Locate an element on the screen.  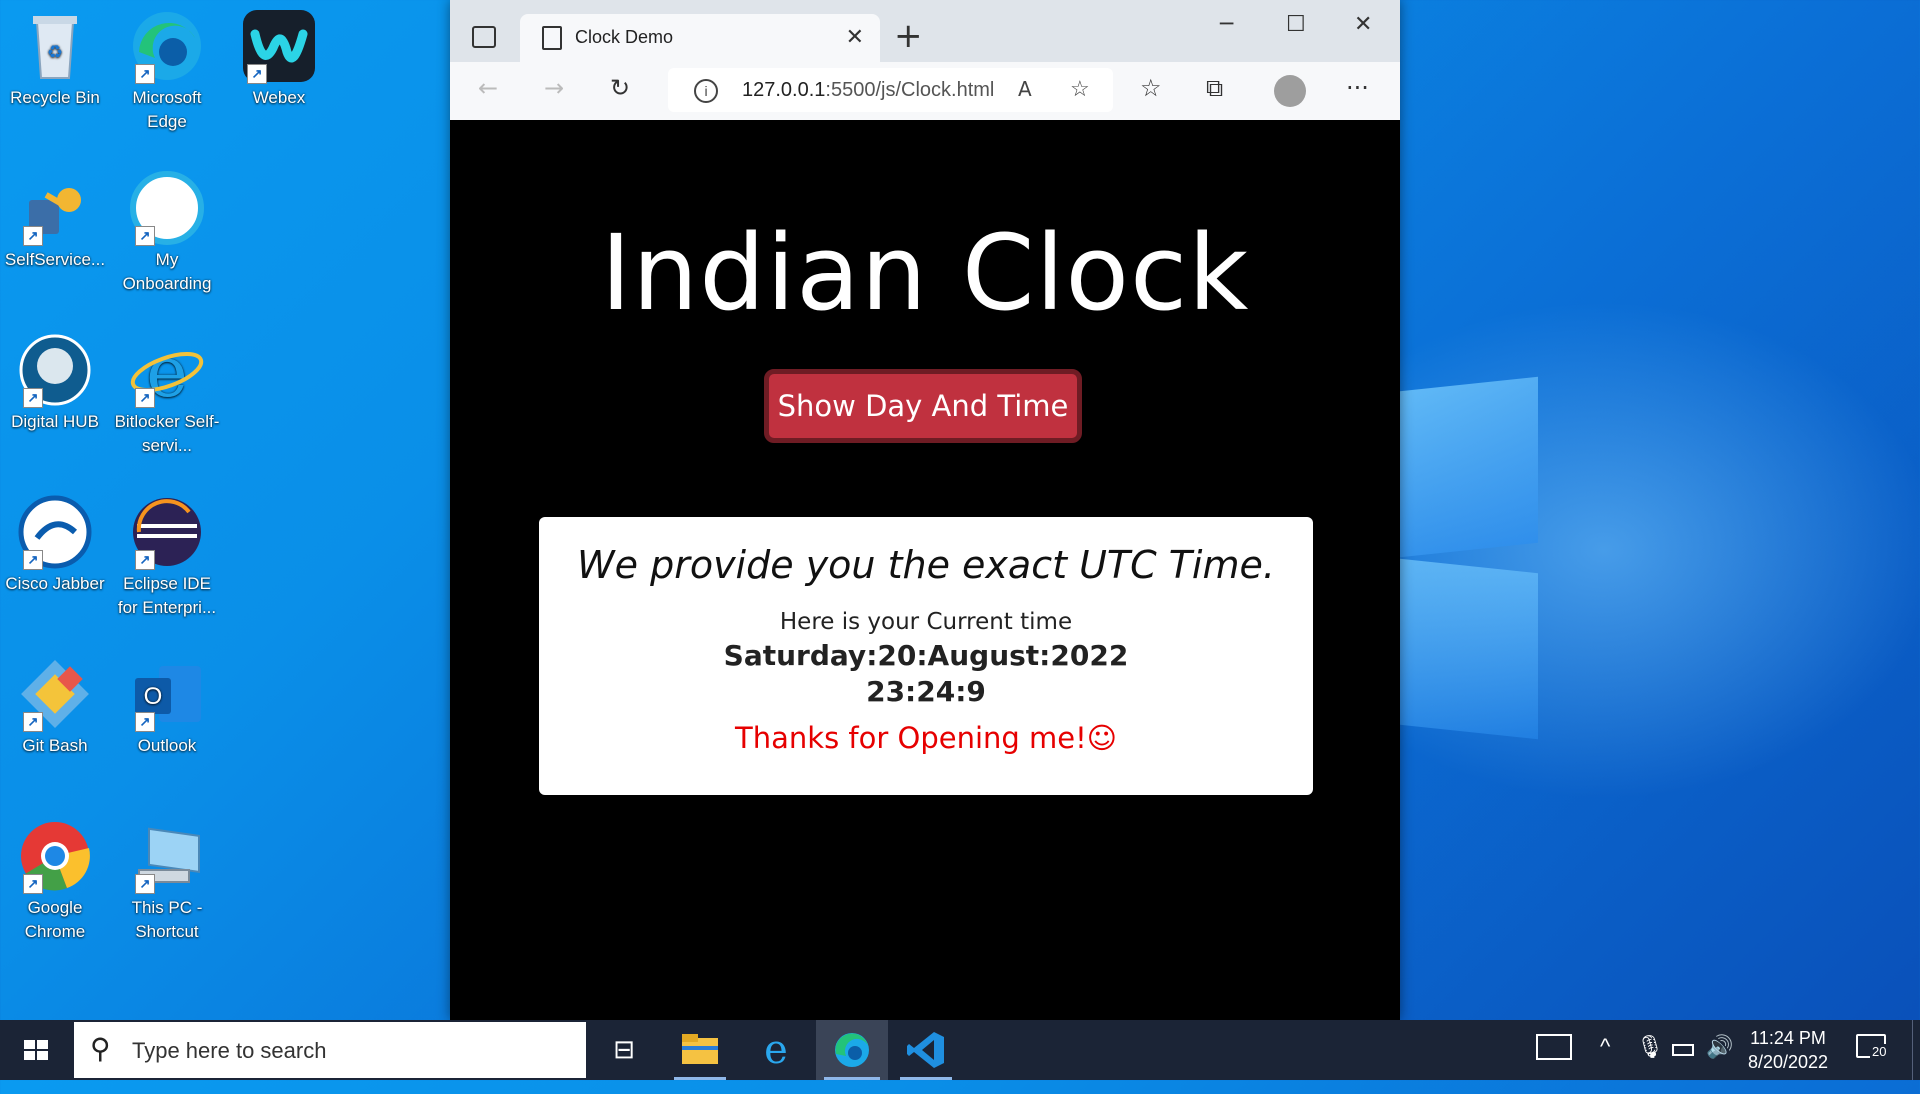
page-title: Indian Clock is located at coordinates (925, 273).